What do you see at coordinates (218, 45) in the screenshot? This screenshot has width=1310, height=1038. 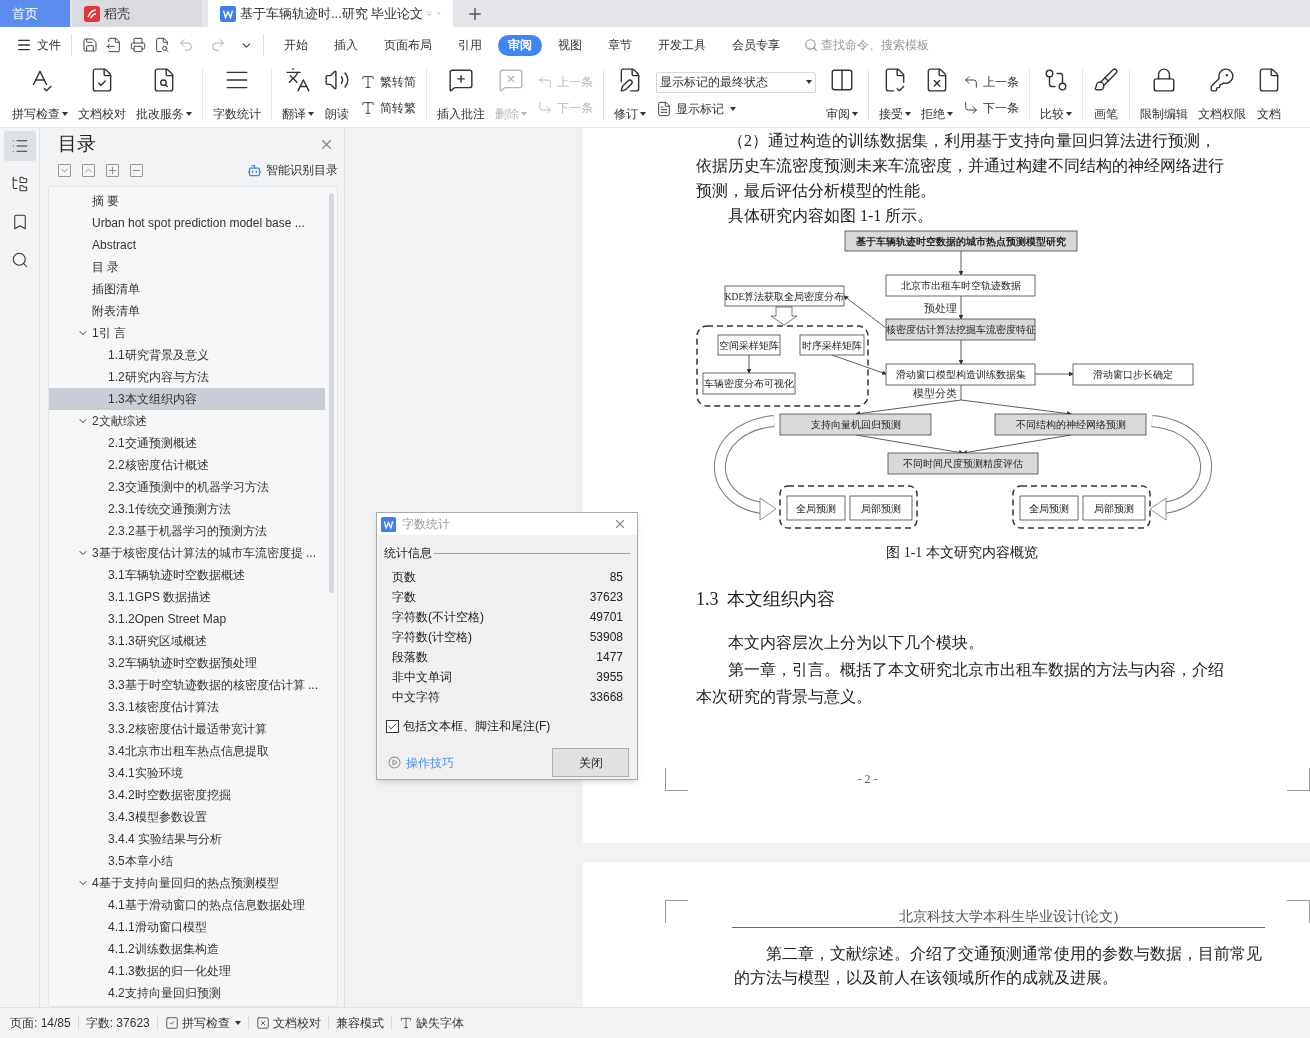 I see `redo-icon` at bounding box center [218, 45].